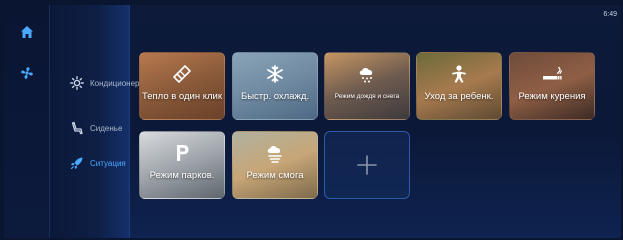  Describe the element at coordinates (108, 163) in the screenshot. I see `menu-item-label: Ситуация` at that location.